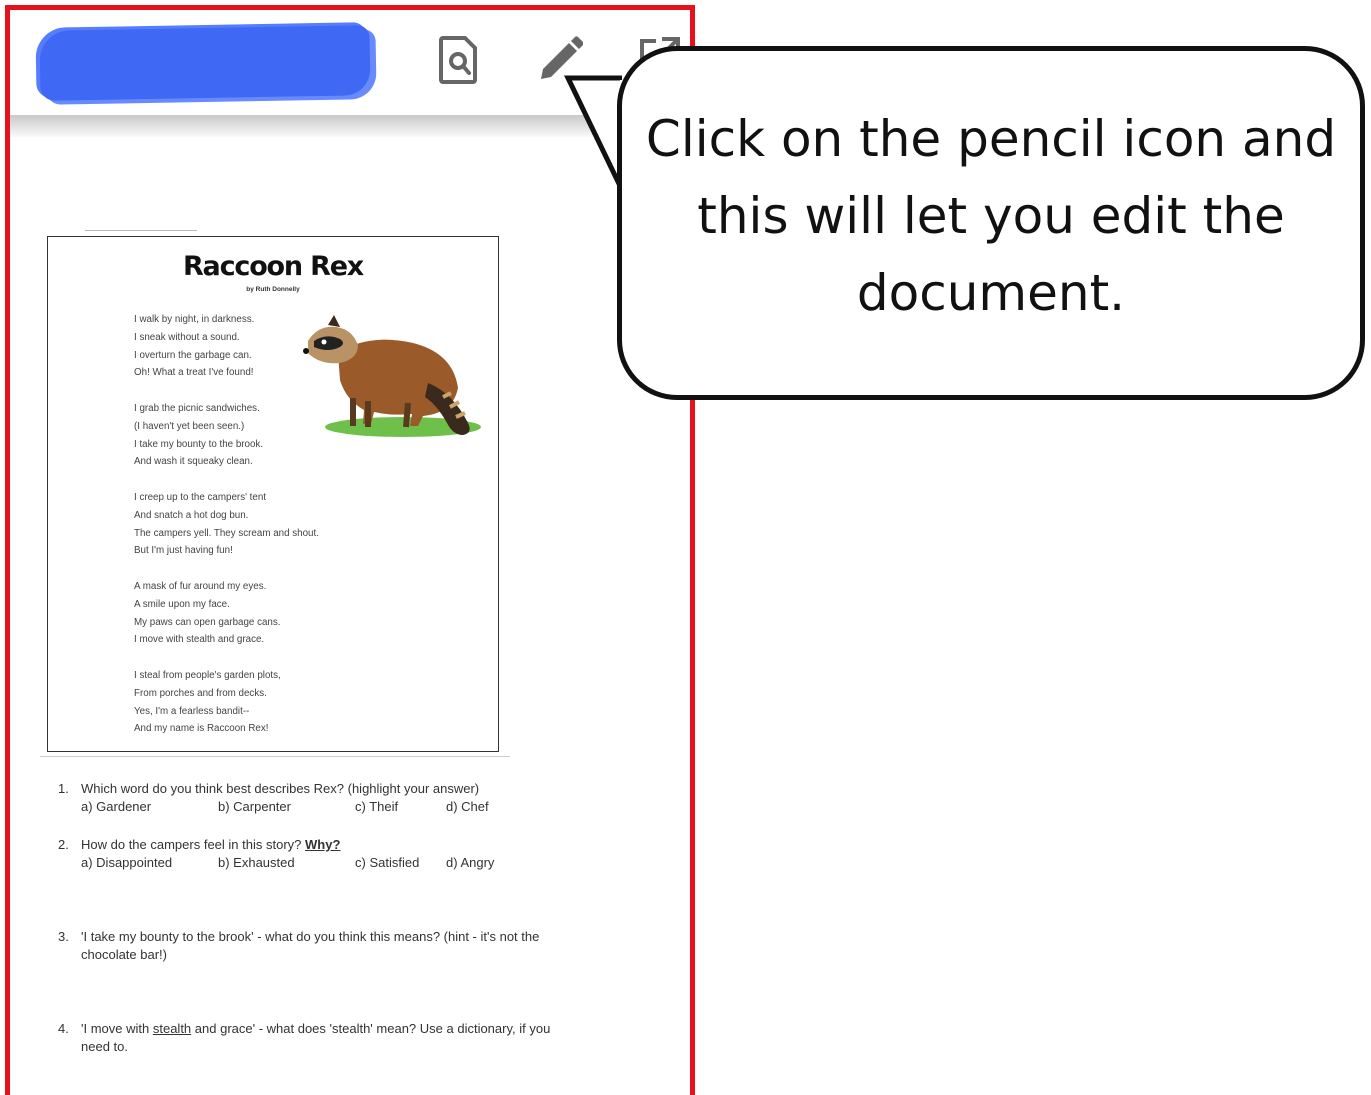 The image size is (1371, 1095). I want to click on question-number: 4., so click(63, 1028).